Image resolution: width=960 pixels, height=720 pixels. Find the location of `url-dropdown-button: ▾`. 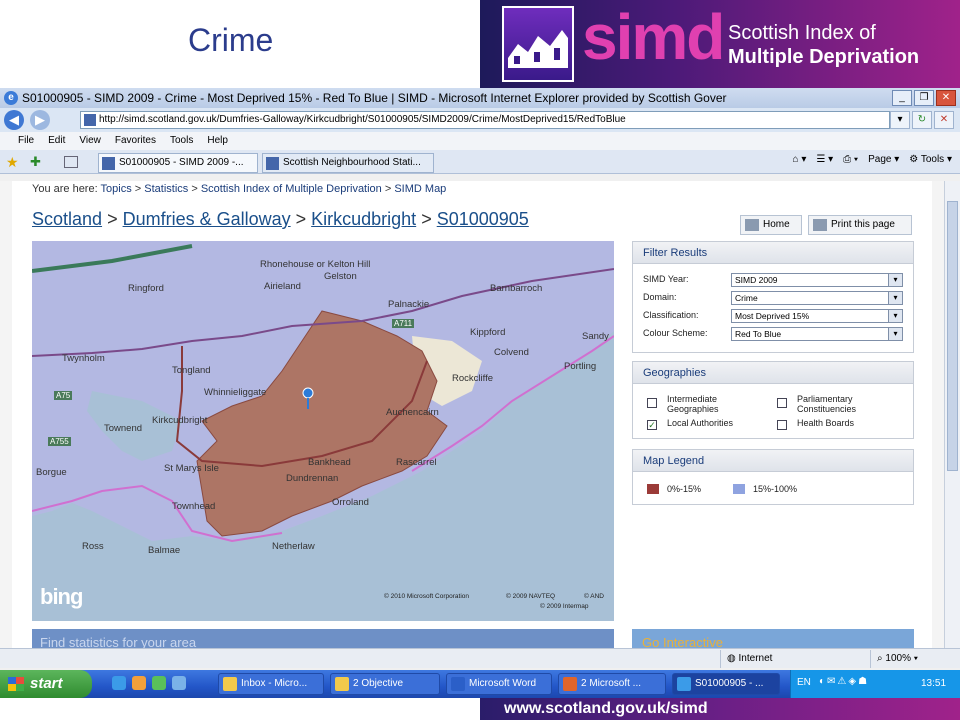

url-dropdown-button: ▾ is located at coordinates (900, 120).